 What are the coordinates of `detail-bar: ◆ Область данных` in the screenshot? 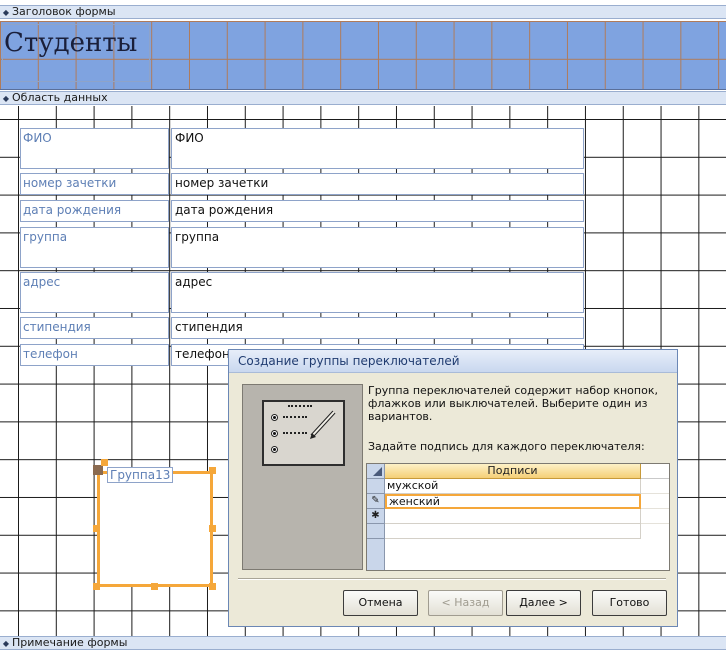 It's located at (363, 98).